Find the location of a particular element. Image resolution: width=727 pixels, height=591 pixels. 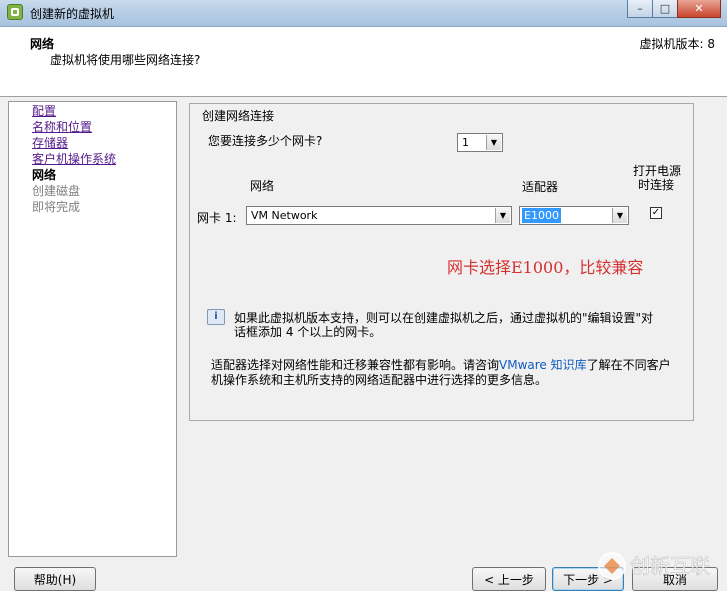

page-title: 网络 is located at coordinates (42, 44).